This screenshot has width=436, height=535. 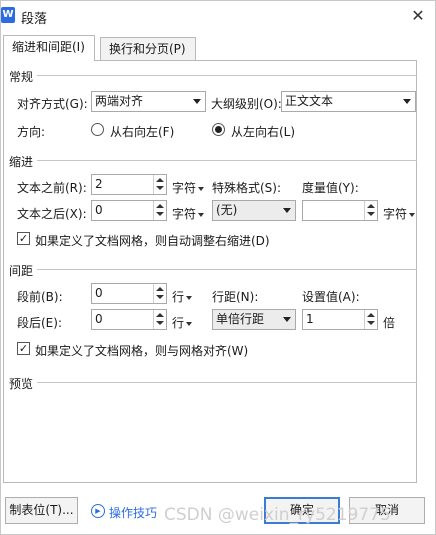 I want to click on ltr-radio-label: 从左向右(L), so click(x=263, y=131).